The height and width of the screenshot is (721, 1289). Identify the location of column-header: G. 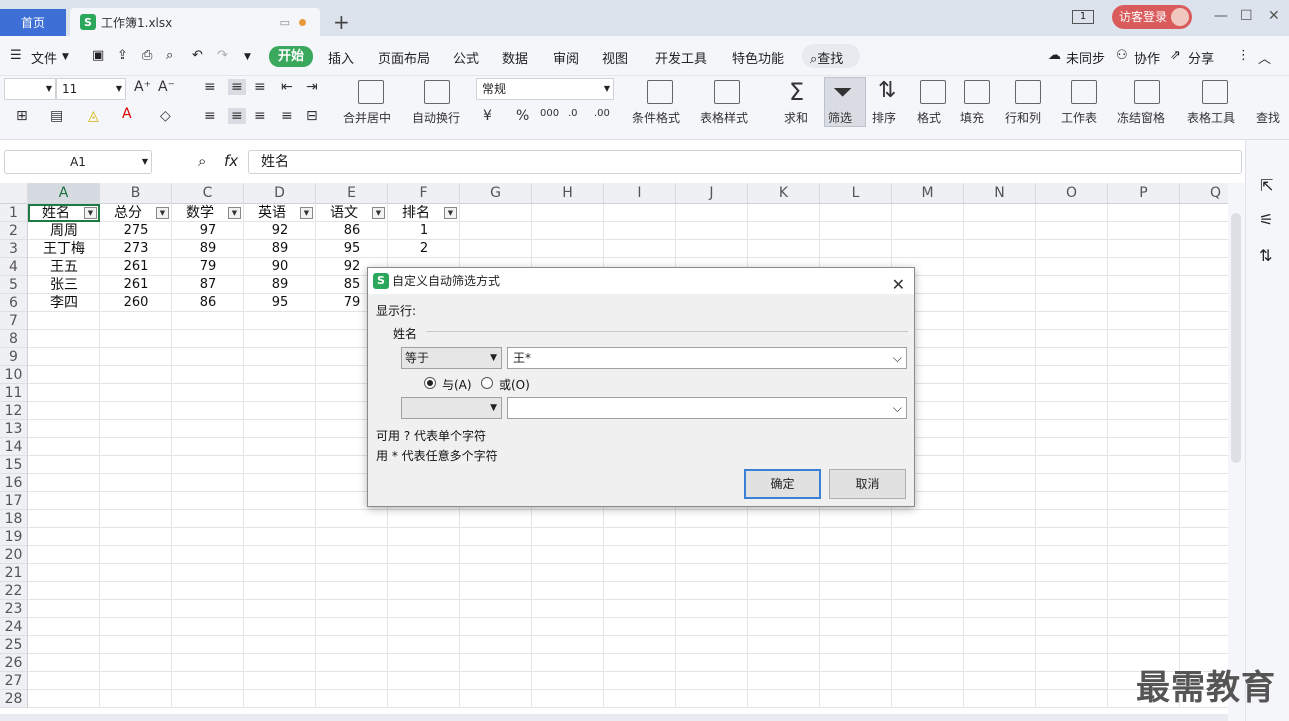
(496, 193).